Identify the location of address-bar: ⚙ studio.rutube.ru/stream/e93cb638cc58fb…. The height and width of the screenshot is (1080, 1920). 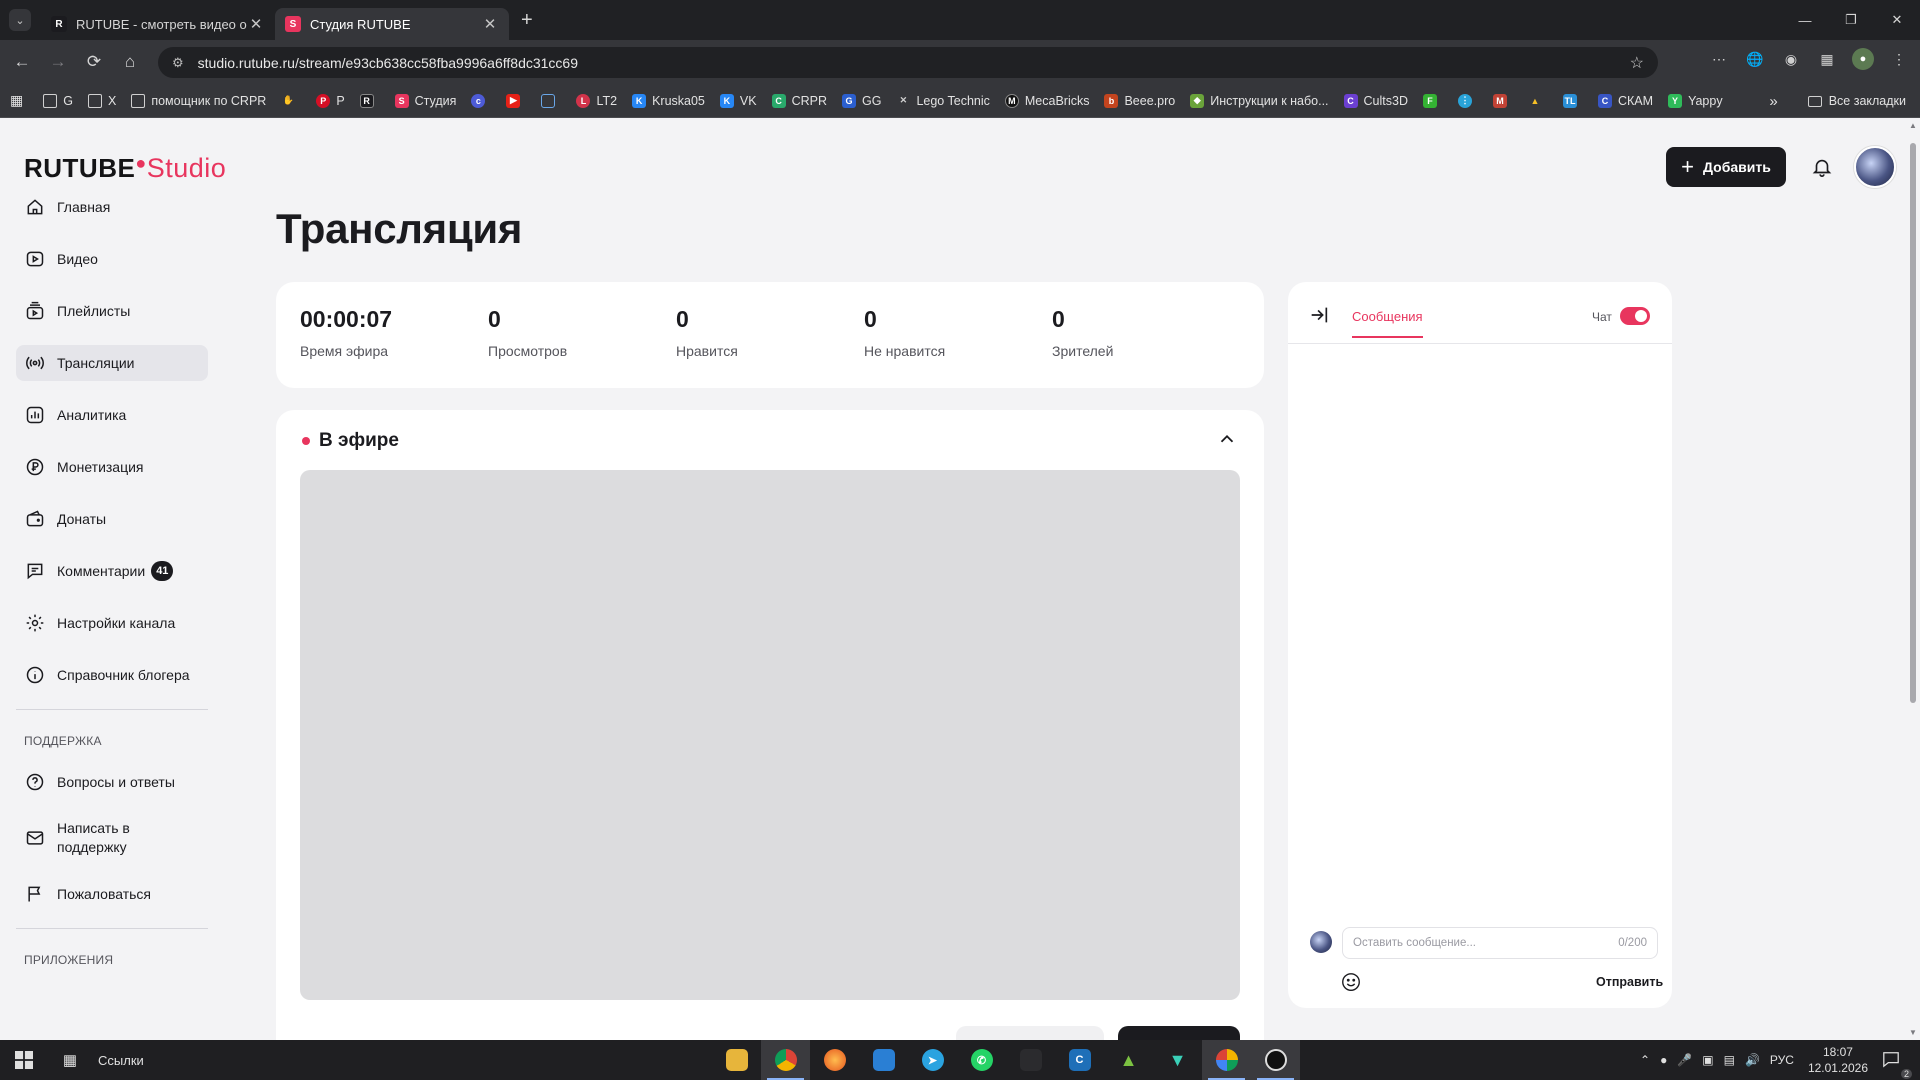
(908, 62).